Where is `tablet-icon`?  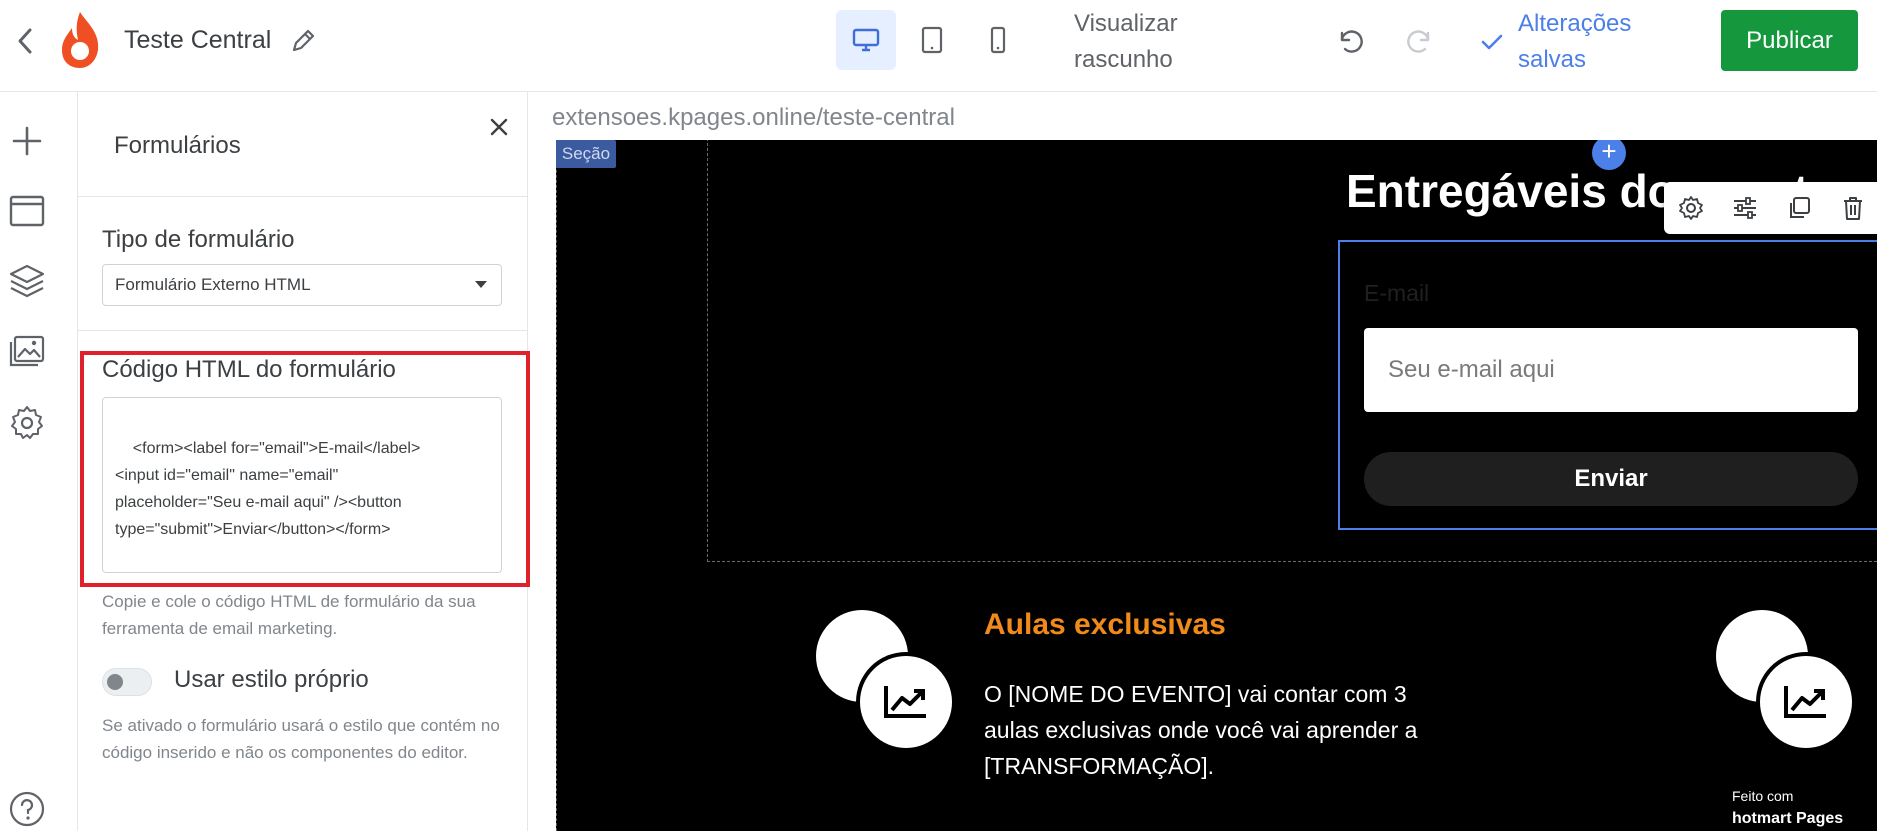
tablet-icon is located at coordinates (932, 40).